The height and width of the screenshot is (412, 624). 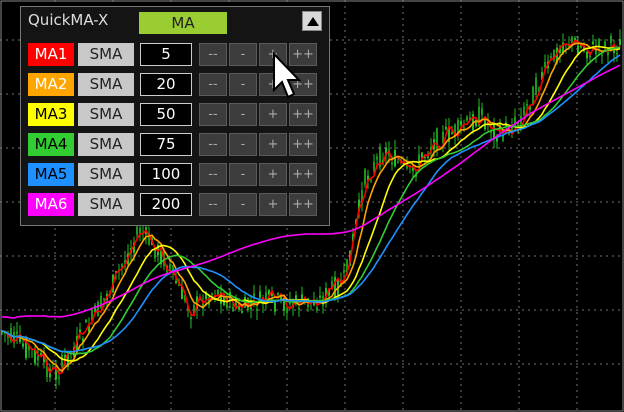 What do you see at coordinates (68, 20) in the screenshot?
I see `panel-title: QuickMA-X` at bounding box center [68, 20].